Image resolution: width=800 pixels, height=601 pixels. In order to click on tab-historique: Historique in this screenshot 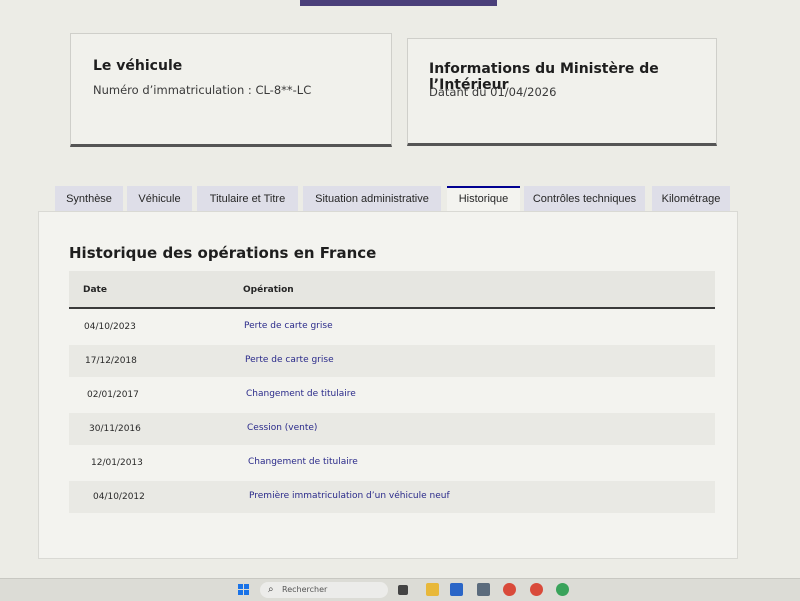, I will do `click(483, 199)`.